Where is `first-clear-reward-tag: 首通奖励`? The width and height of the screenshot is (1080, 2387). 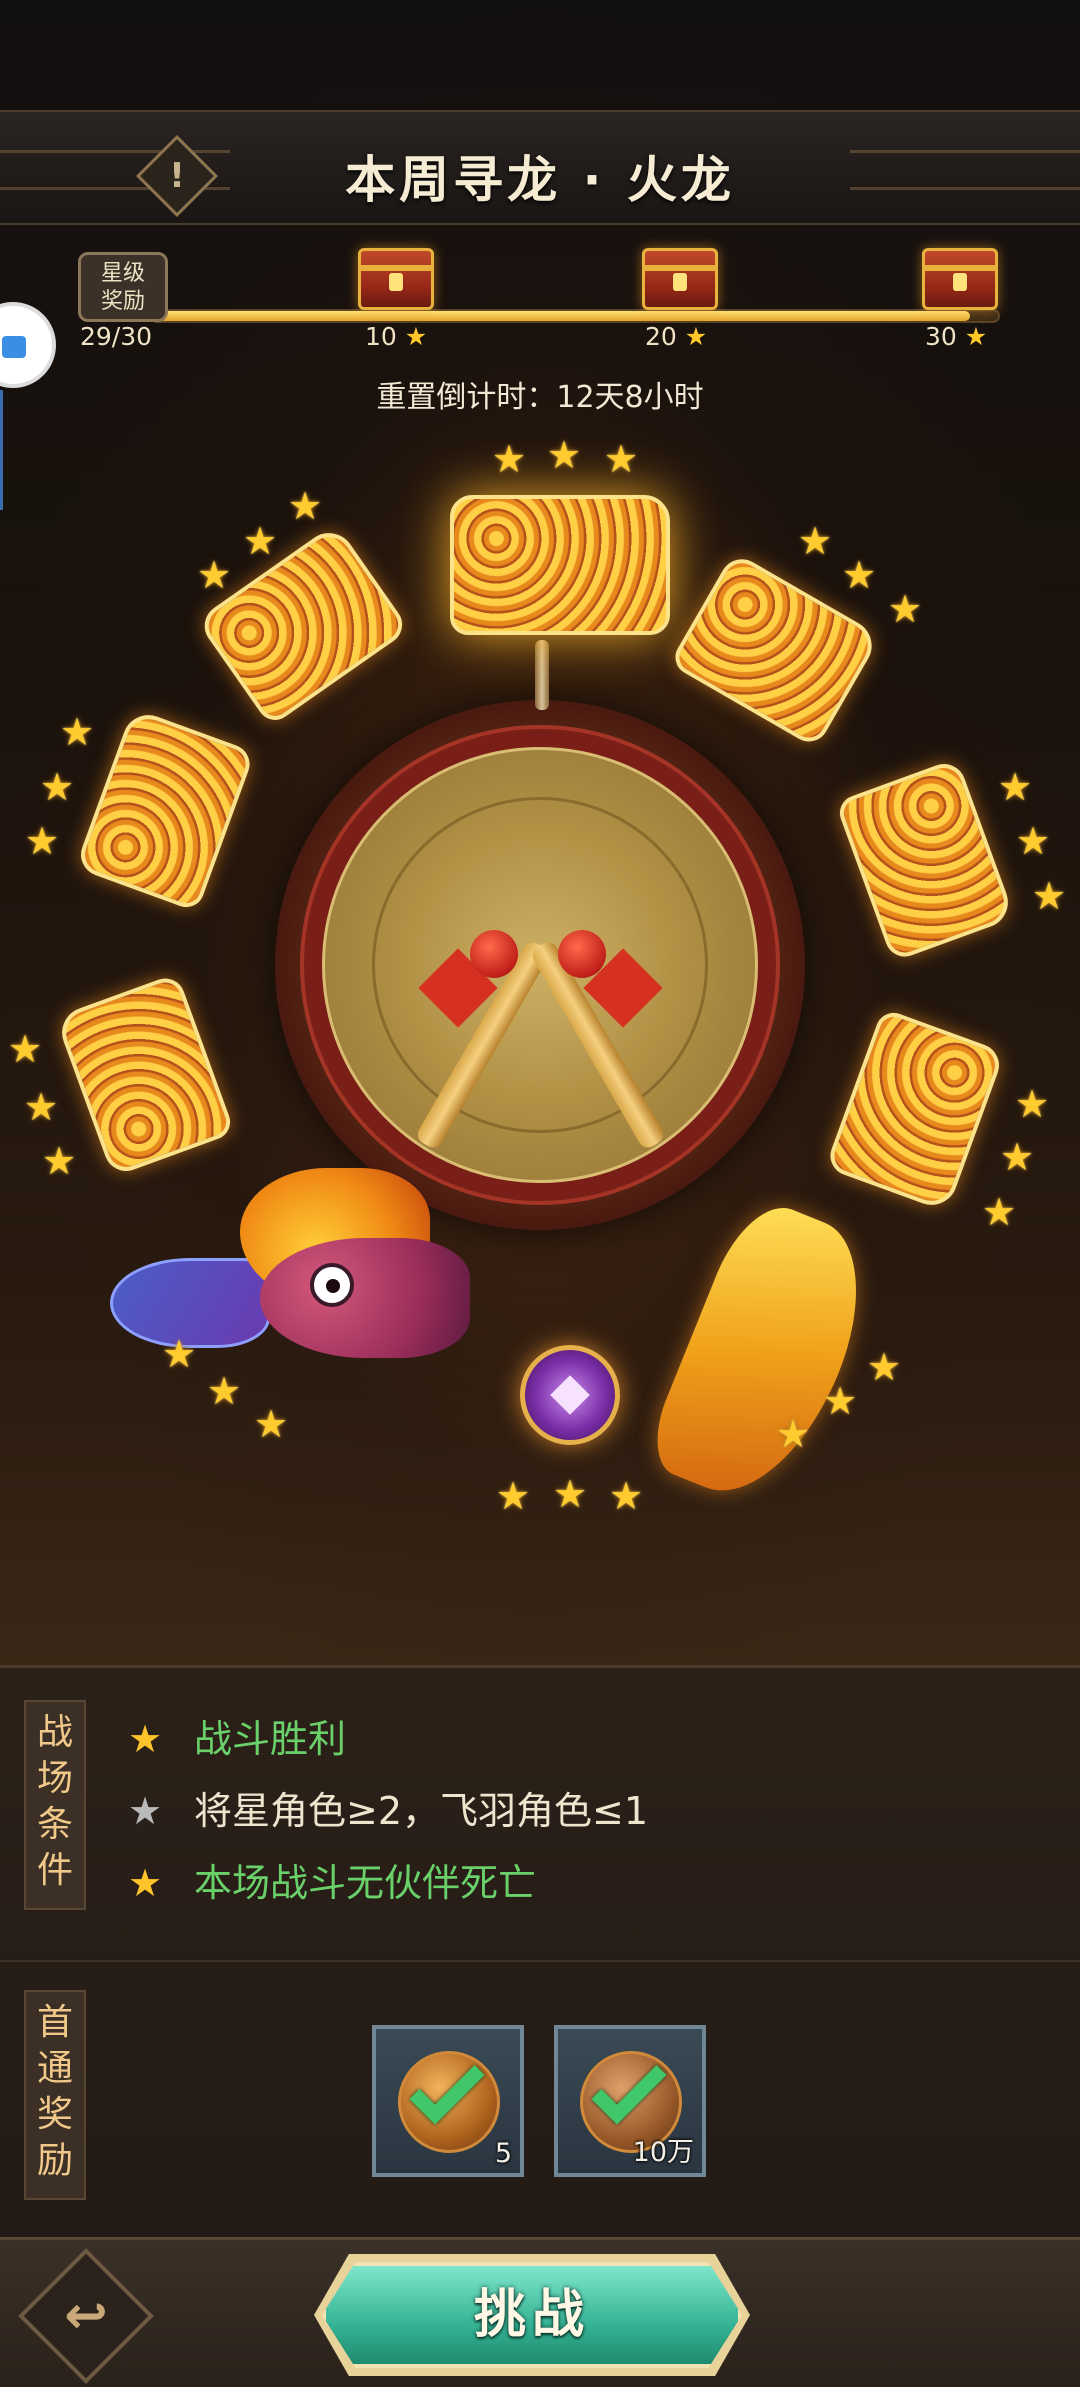 first-clear-reward-tag: 首通奖励 is located at coordinates (55, 2095).